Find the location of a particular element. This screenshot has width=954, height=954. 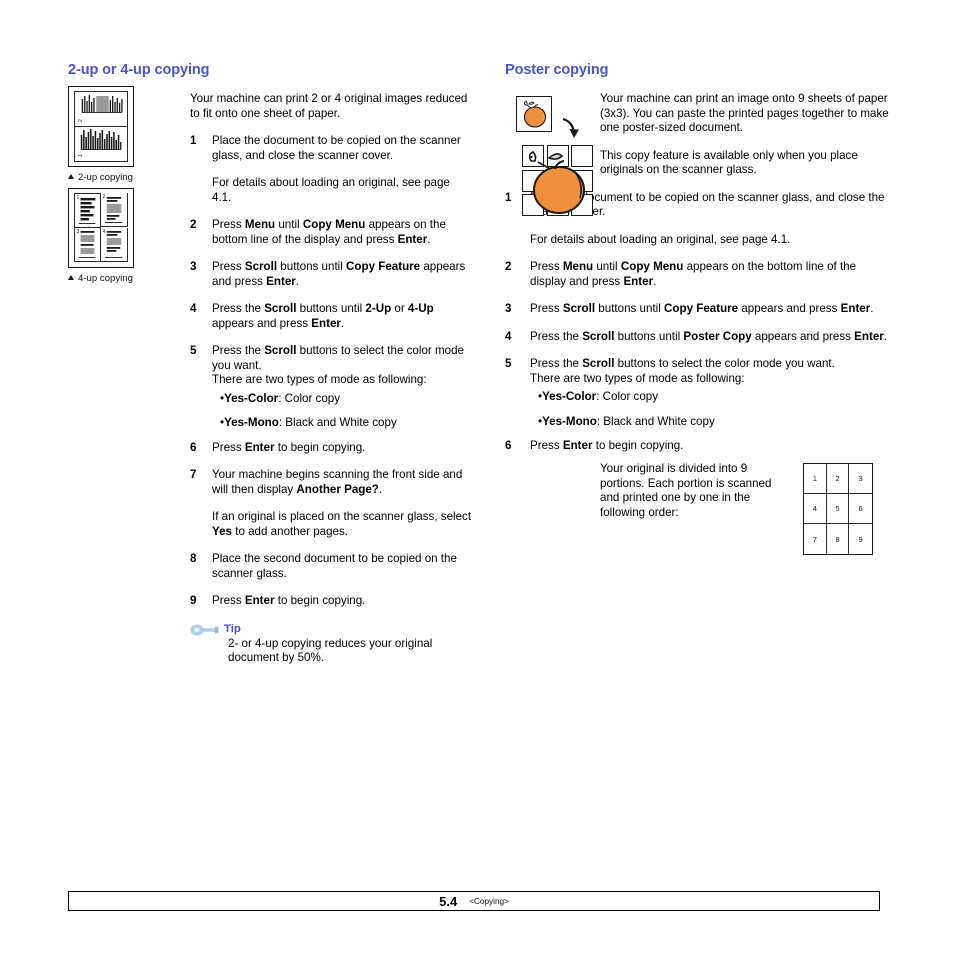

tip-key-icon is located at coordinates (204, 629).